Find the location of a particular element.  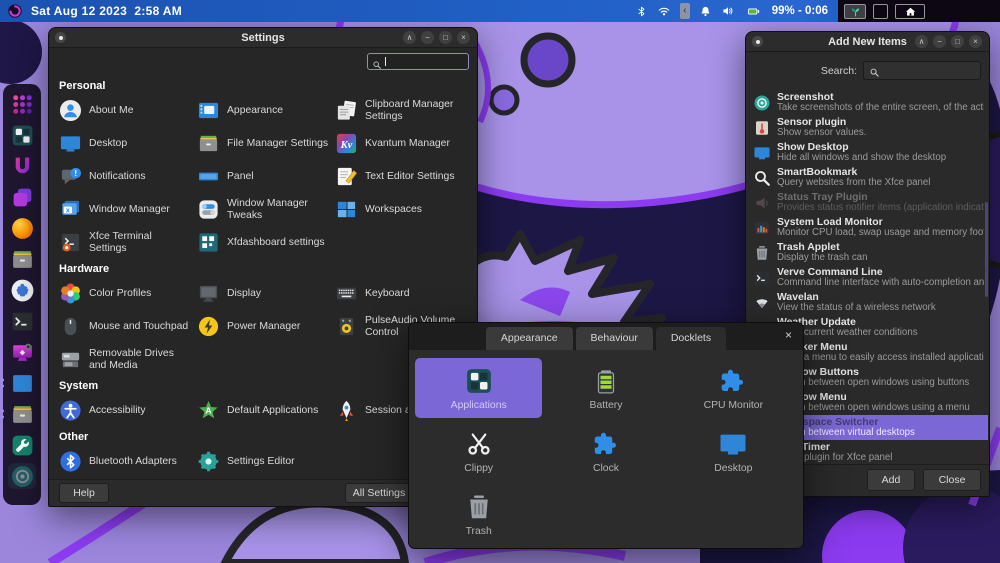

settings-item: Appearance is located at coordinates (263, 110).